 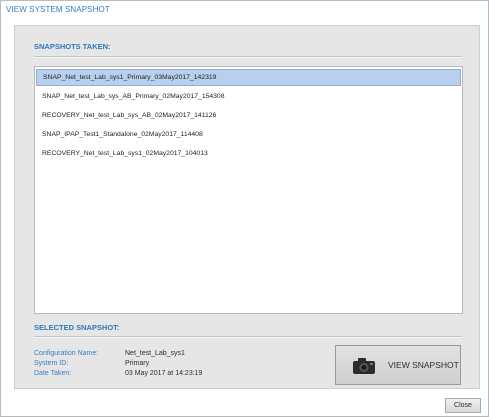 I want to click on dialog-title: VIEW SYSTEM SNAPSHOT, so click(x=58, y=9).